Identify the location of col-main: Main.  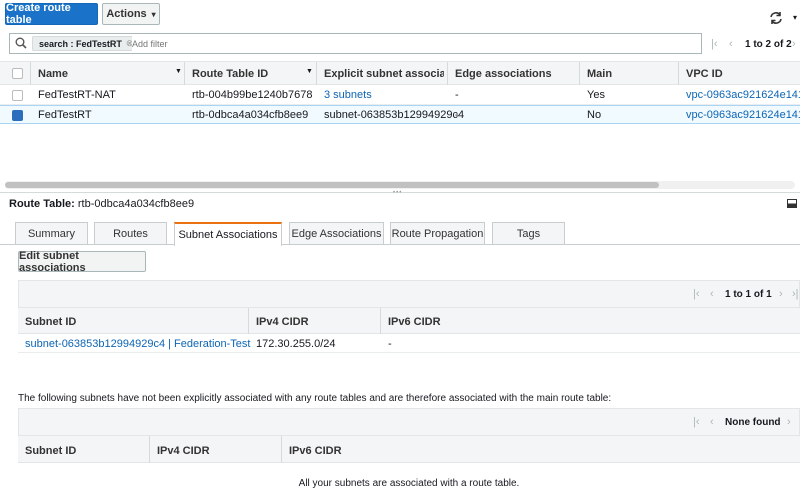
(599, 74).